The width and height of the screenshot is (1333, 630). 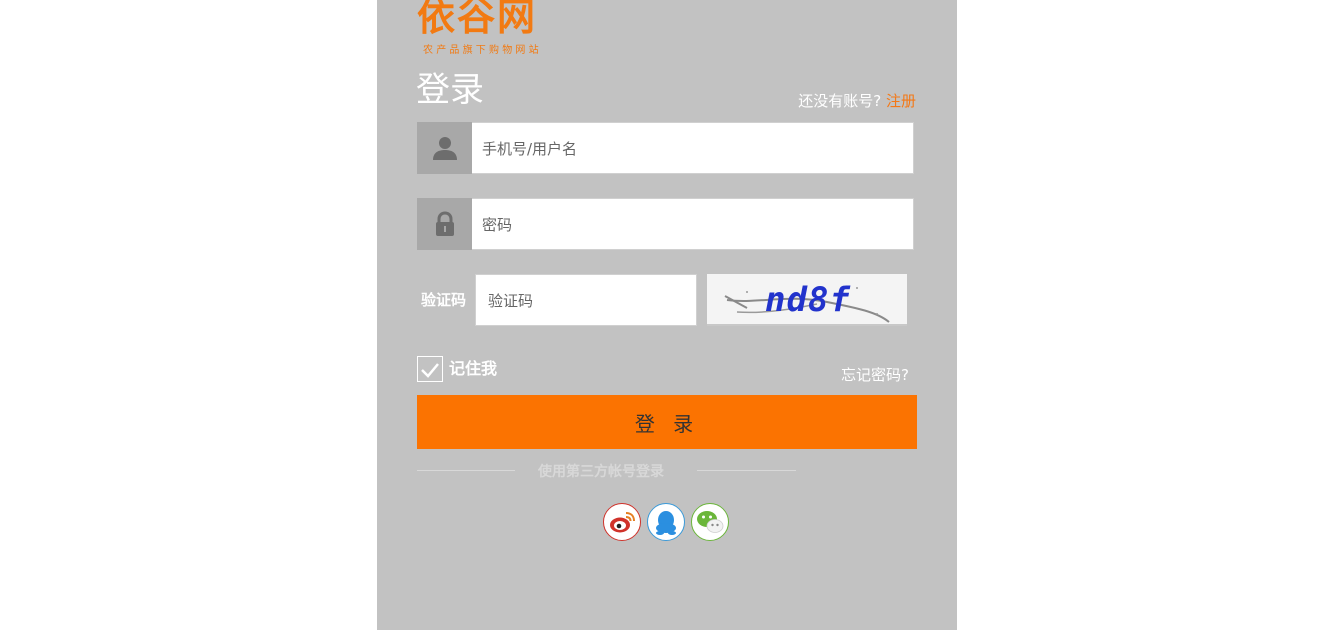 What do you see at coordinates (667, 422) in the screenshot?
I see `login-button: 登 录` at bounding box center [667, 422].